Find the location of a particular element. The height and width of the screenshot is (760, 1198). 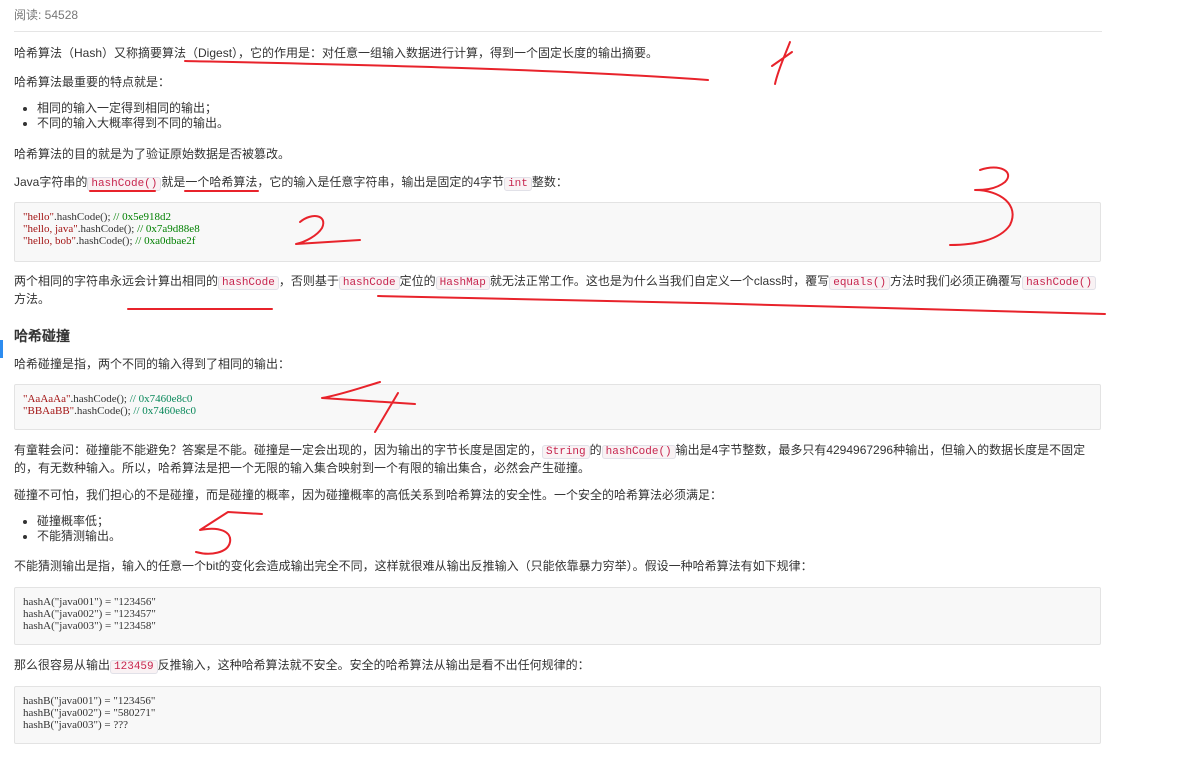

para-purpose: 哈希算法的目的就是为了验证原始数据是否被篡改。 is located at coordinates (152, 154).